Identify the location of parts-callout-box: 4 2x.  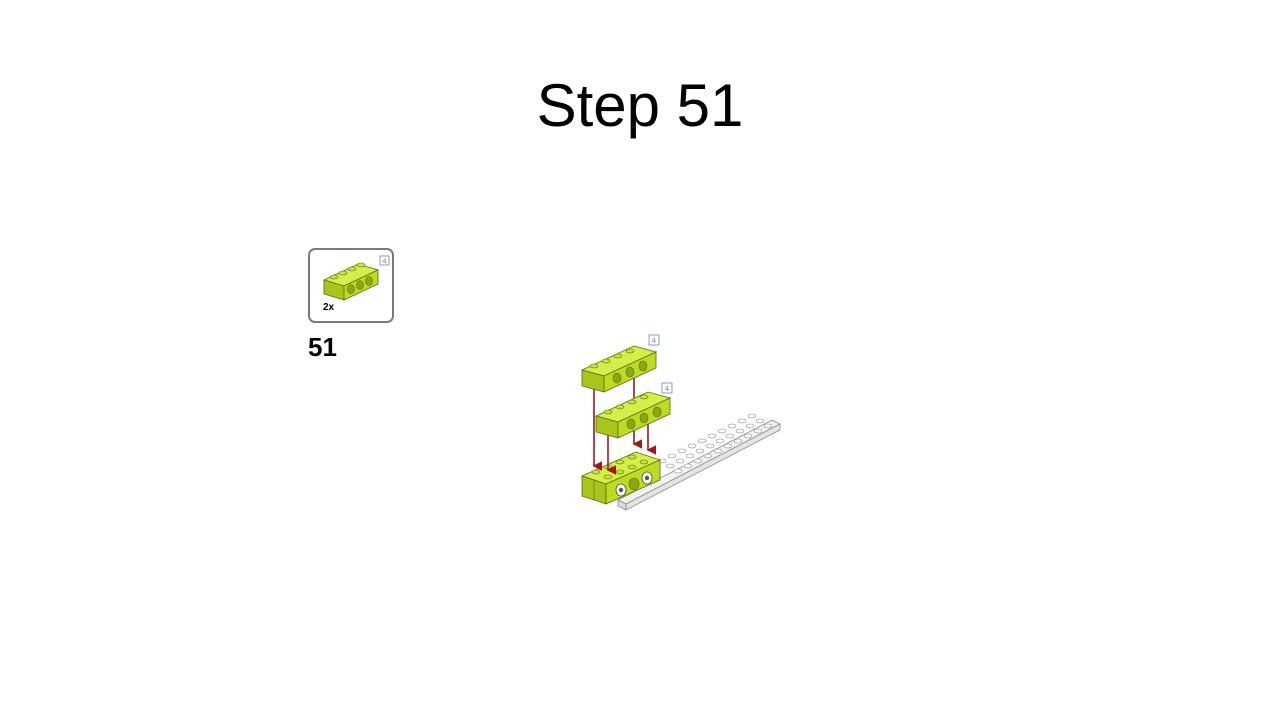
(351, 285).